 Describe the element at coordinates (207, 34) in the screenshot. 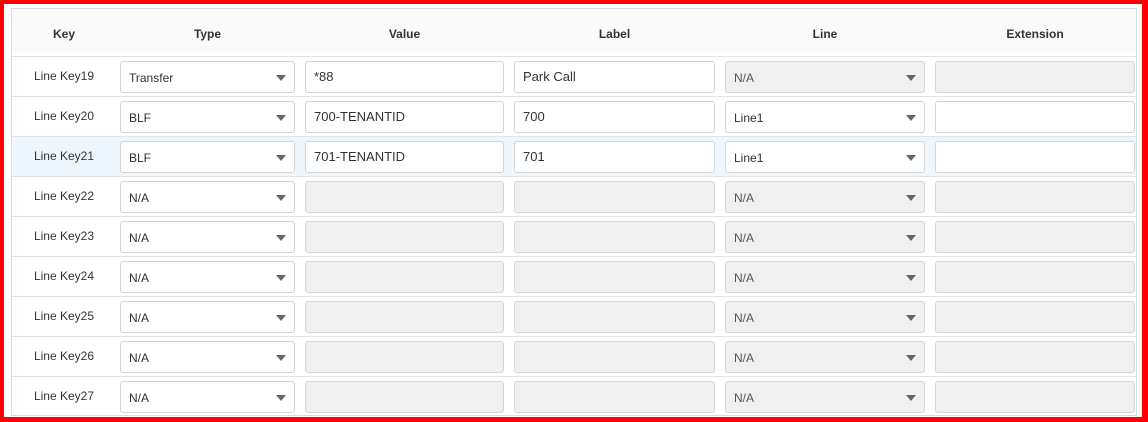

I see `header-type: Type` at that location.